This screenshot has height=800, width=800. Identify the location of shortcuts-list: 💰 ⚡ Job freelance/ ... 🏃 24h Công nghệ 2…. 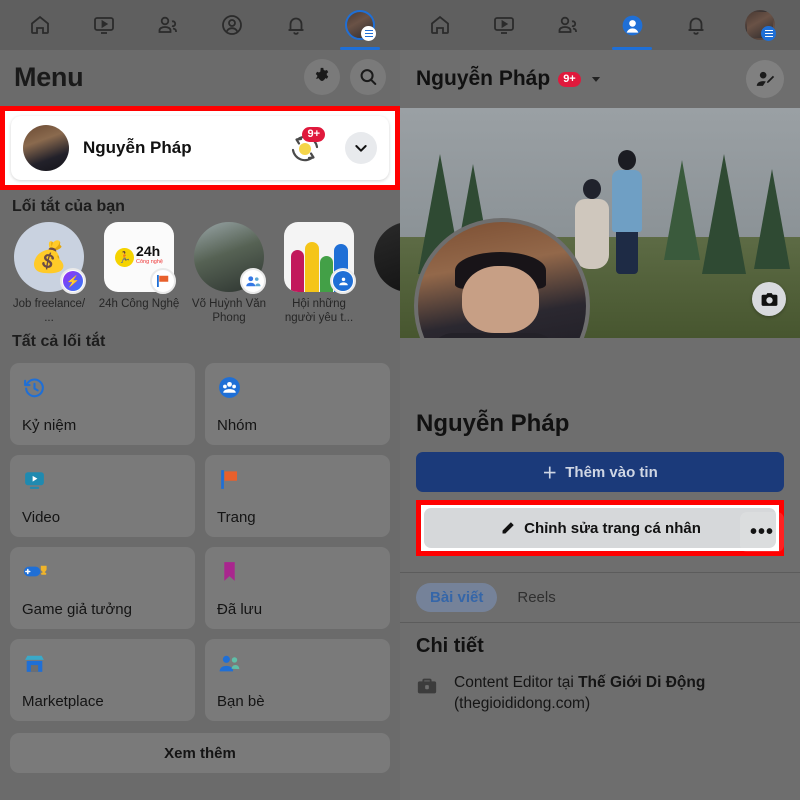
(200, 273).